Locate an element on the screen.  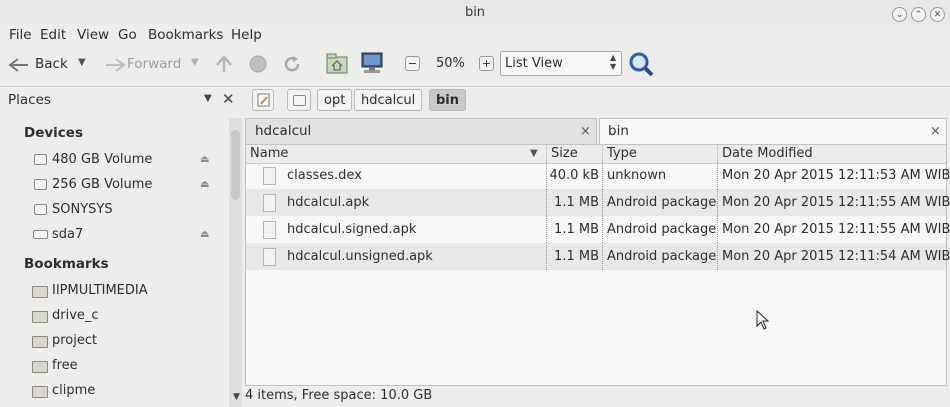
home-icon is located at coordinates (337, 63).